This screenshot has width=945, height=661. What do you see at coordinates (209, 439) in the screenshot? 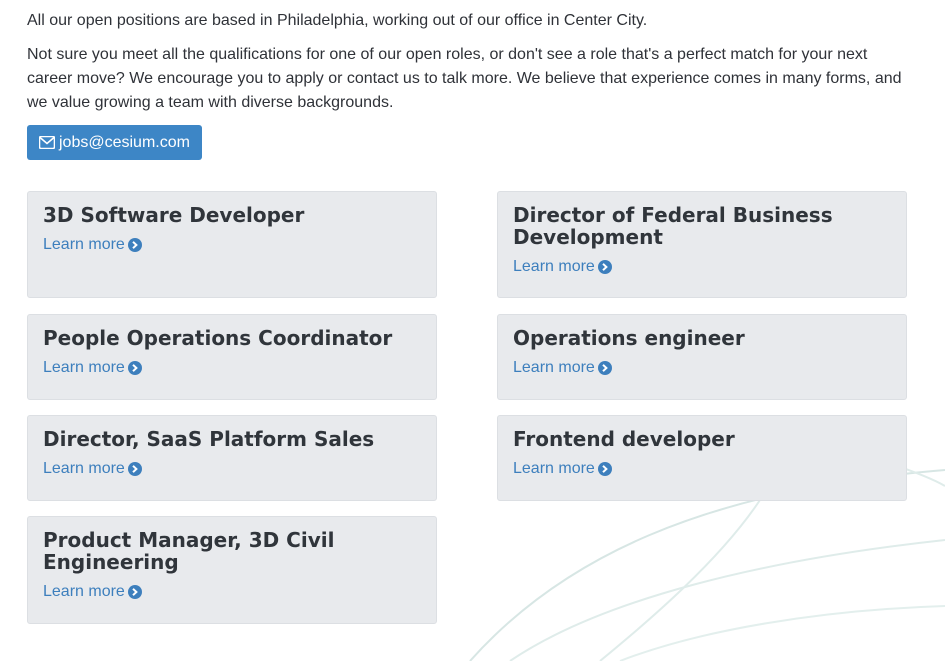
I see `position-title: Director, SaaS Platform Sales` at bounding box center [209, 439].